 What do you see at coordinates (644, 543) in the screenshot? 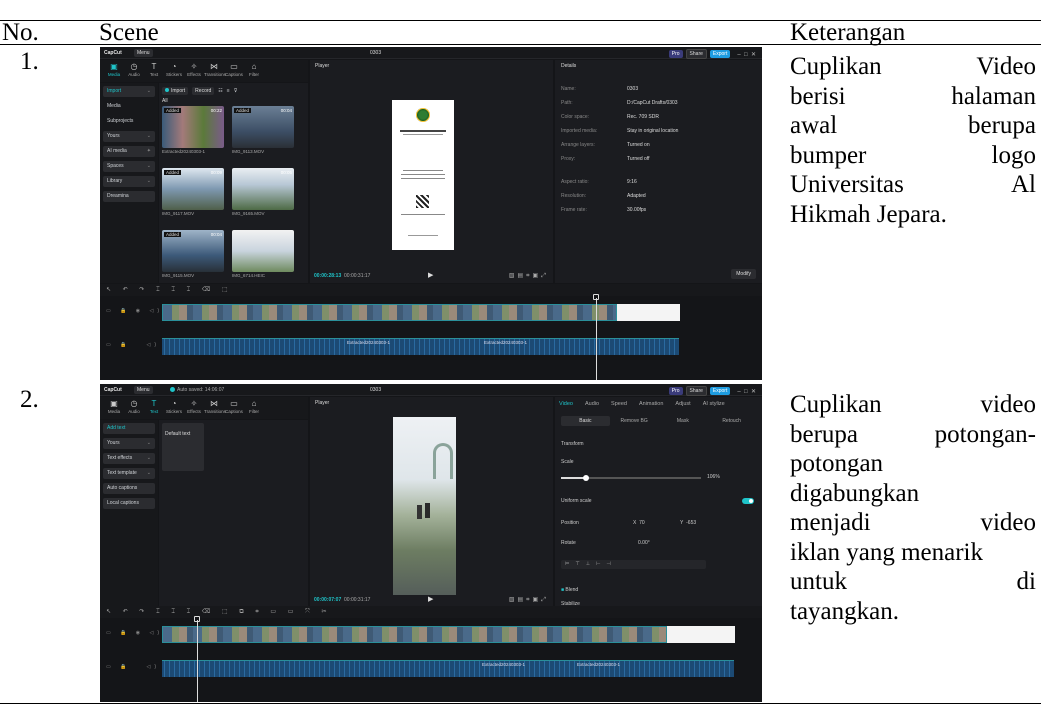
I see `rotate-value: 0.00°` at bounding box center [644, 543].